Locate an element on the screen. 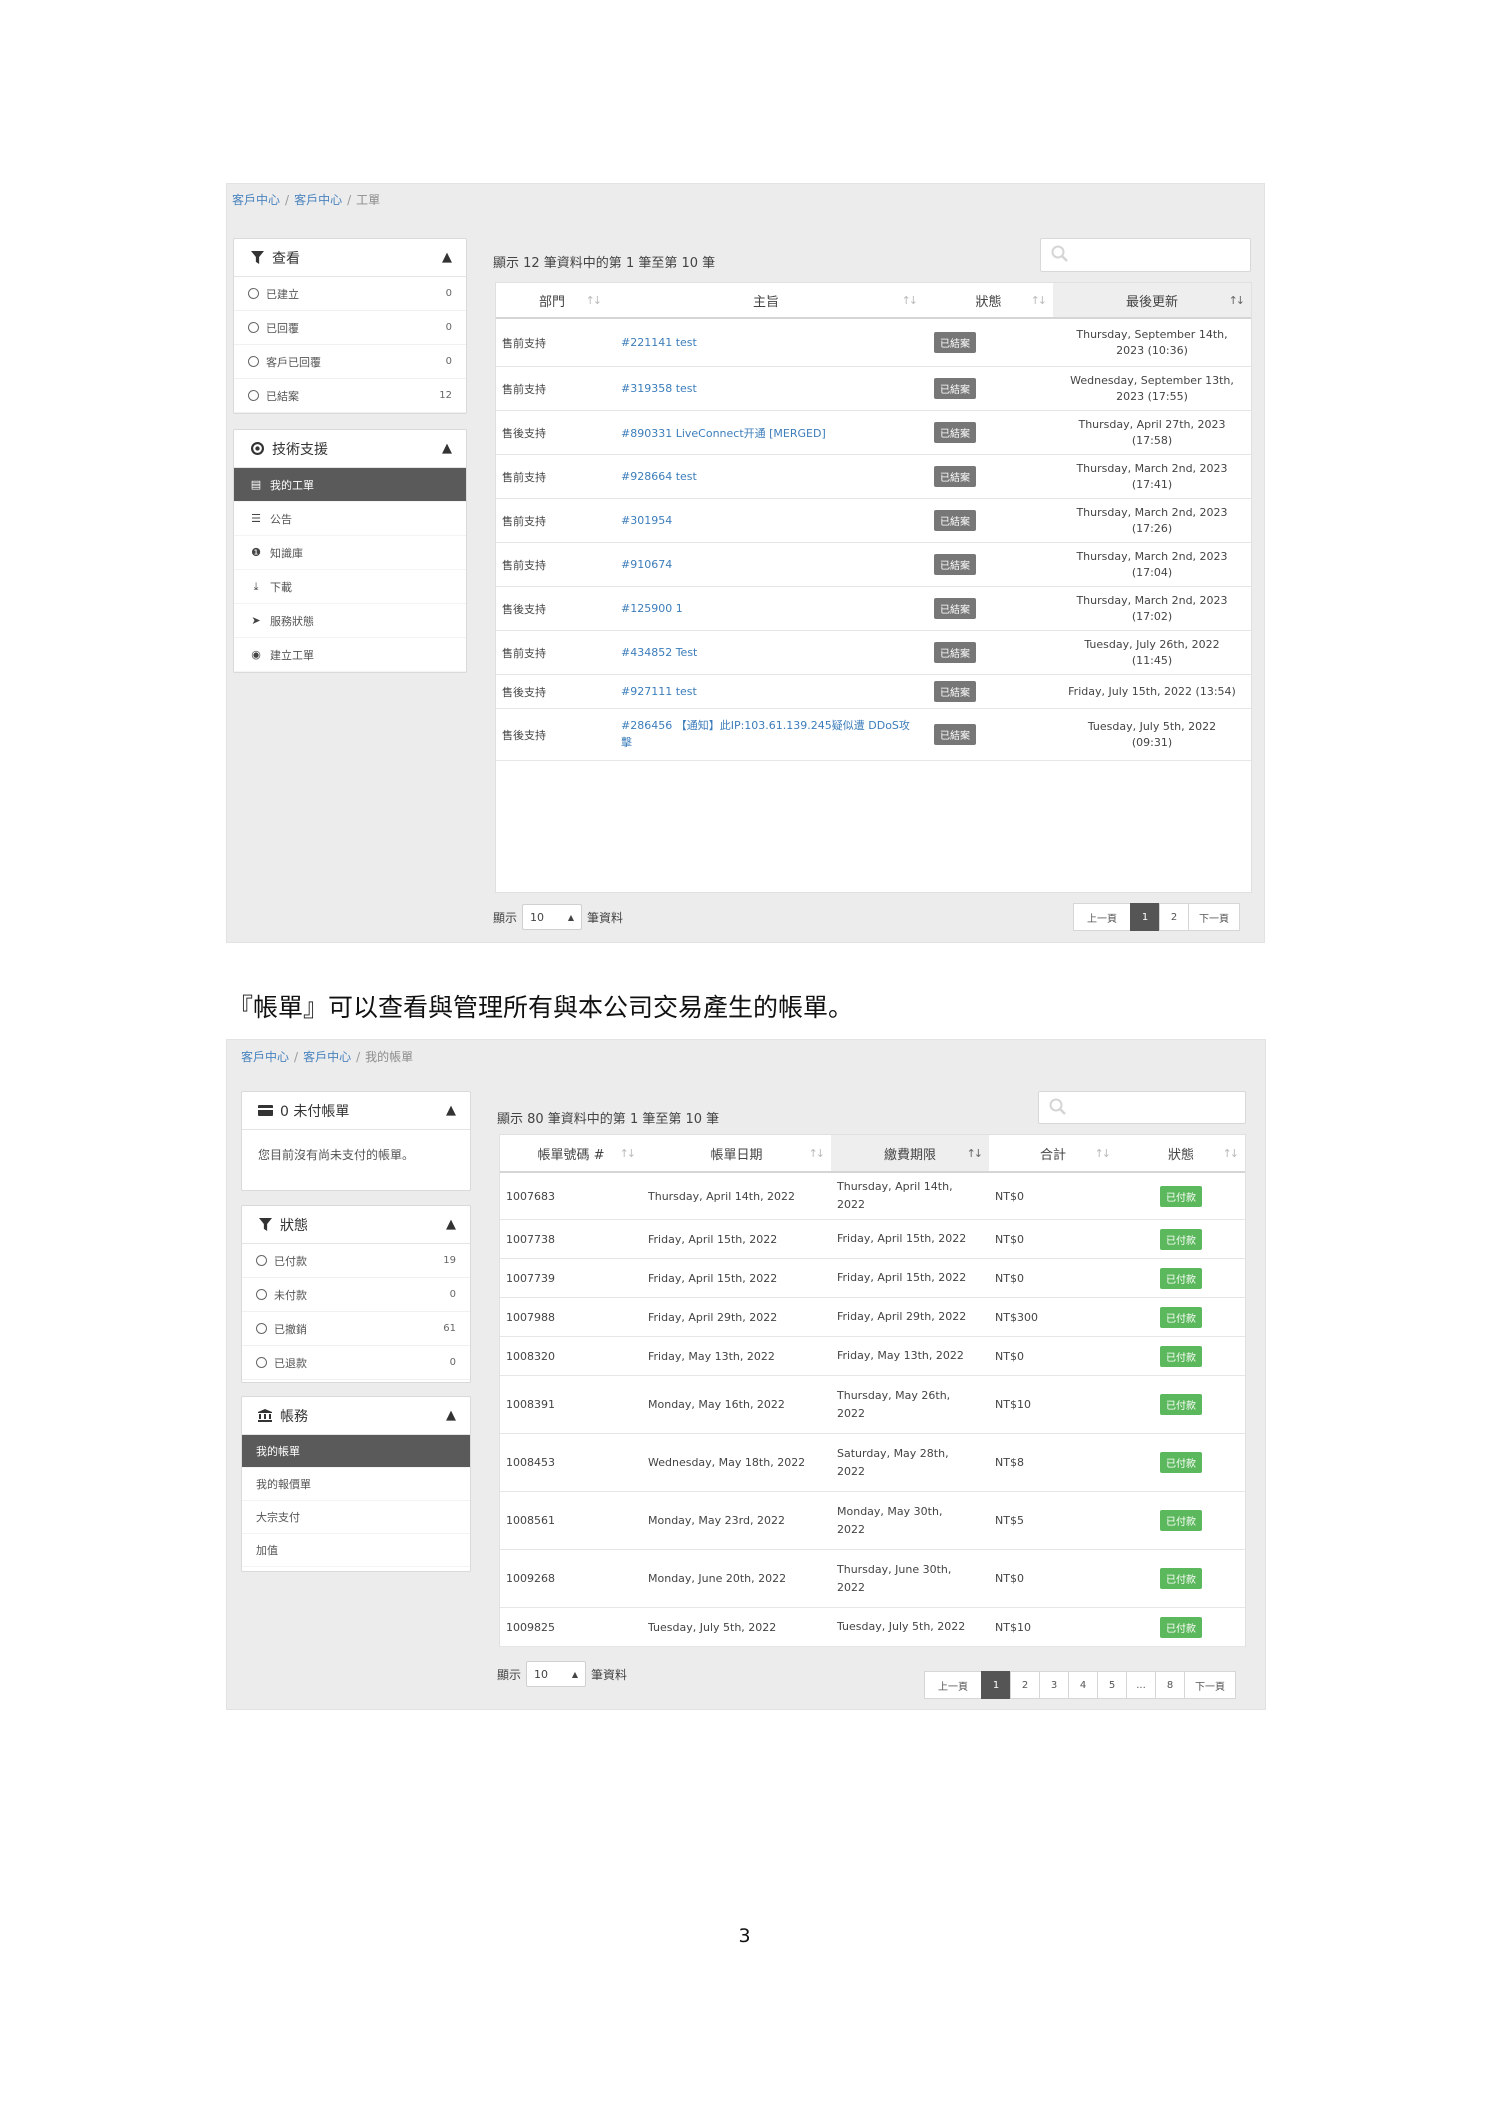 This screenshot has height=2105, width=1489. nav-add-funds: 加值 is located at coordinates (356, 1550).